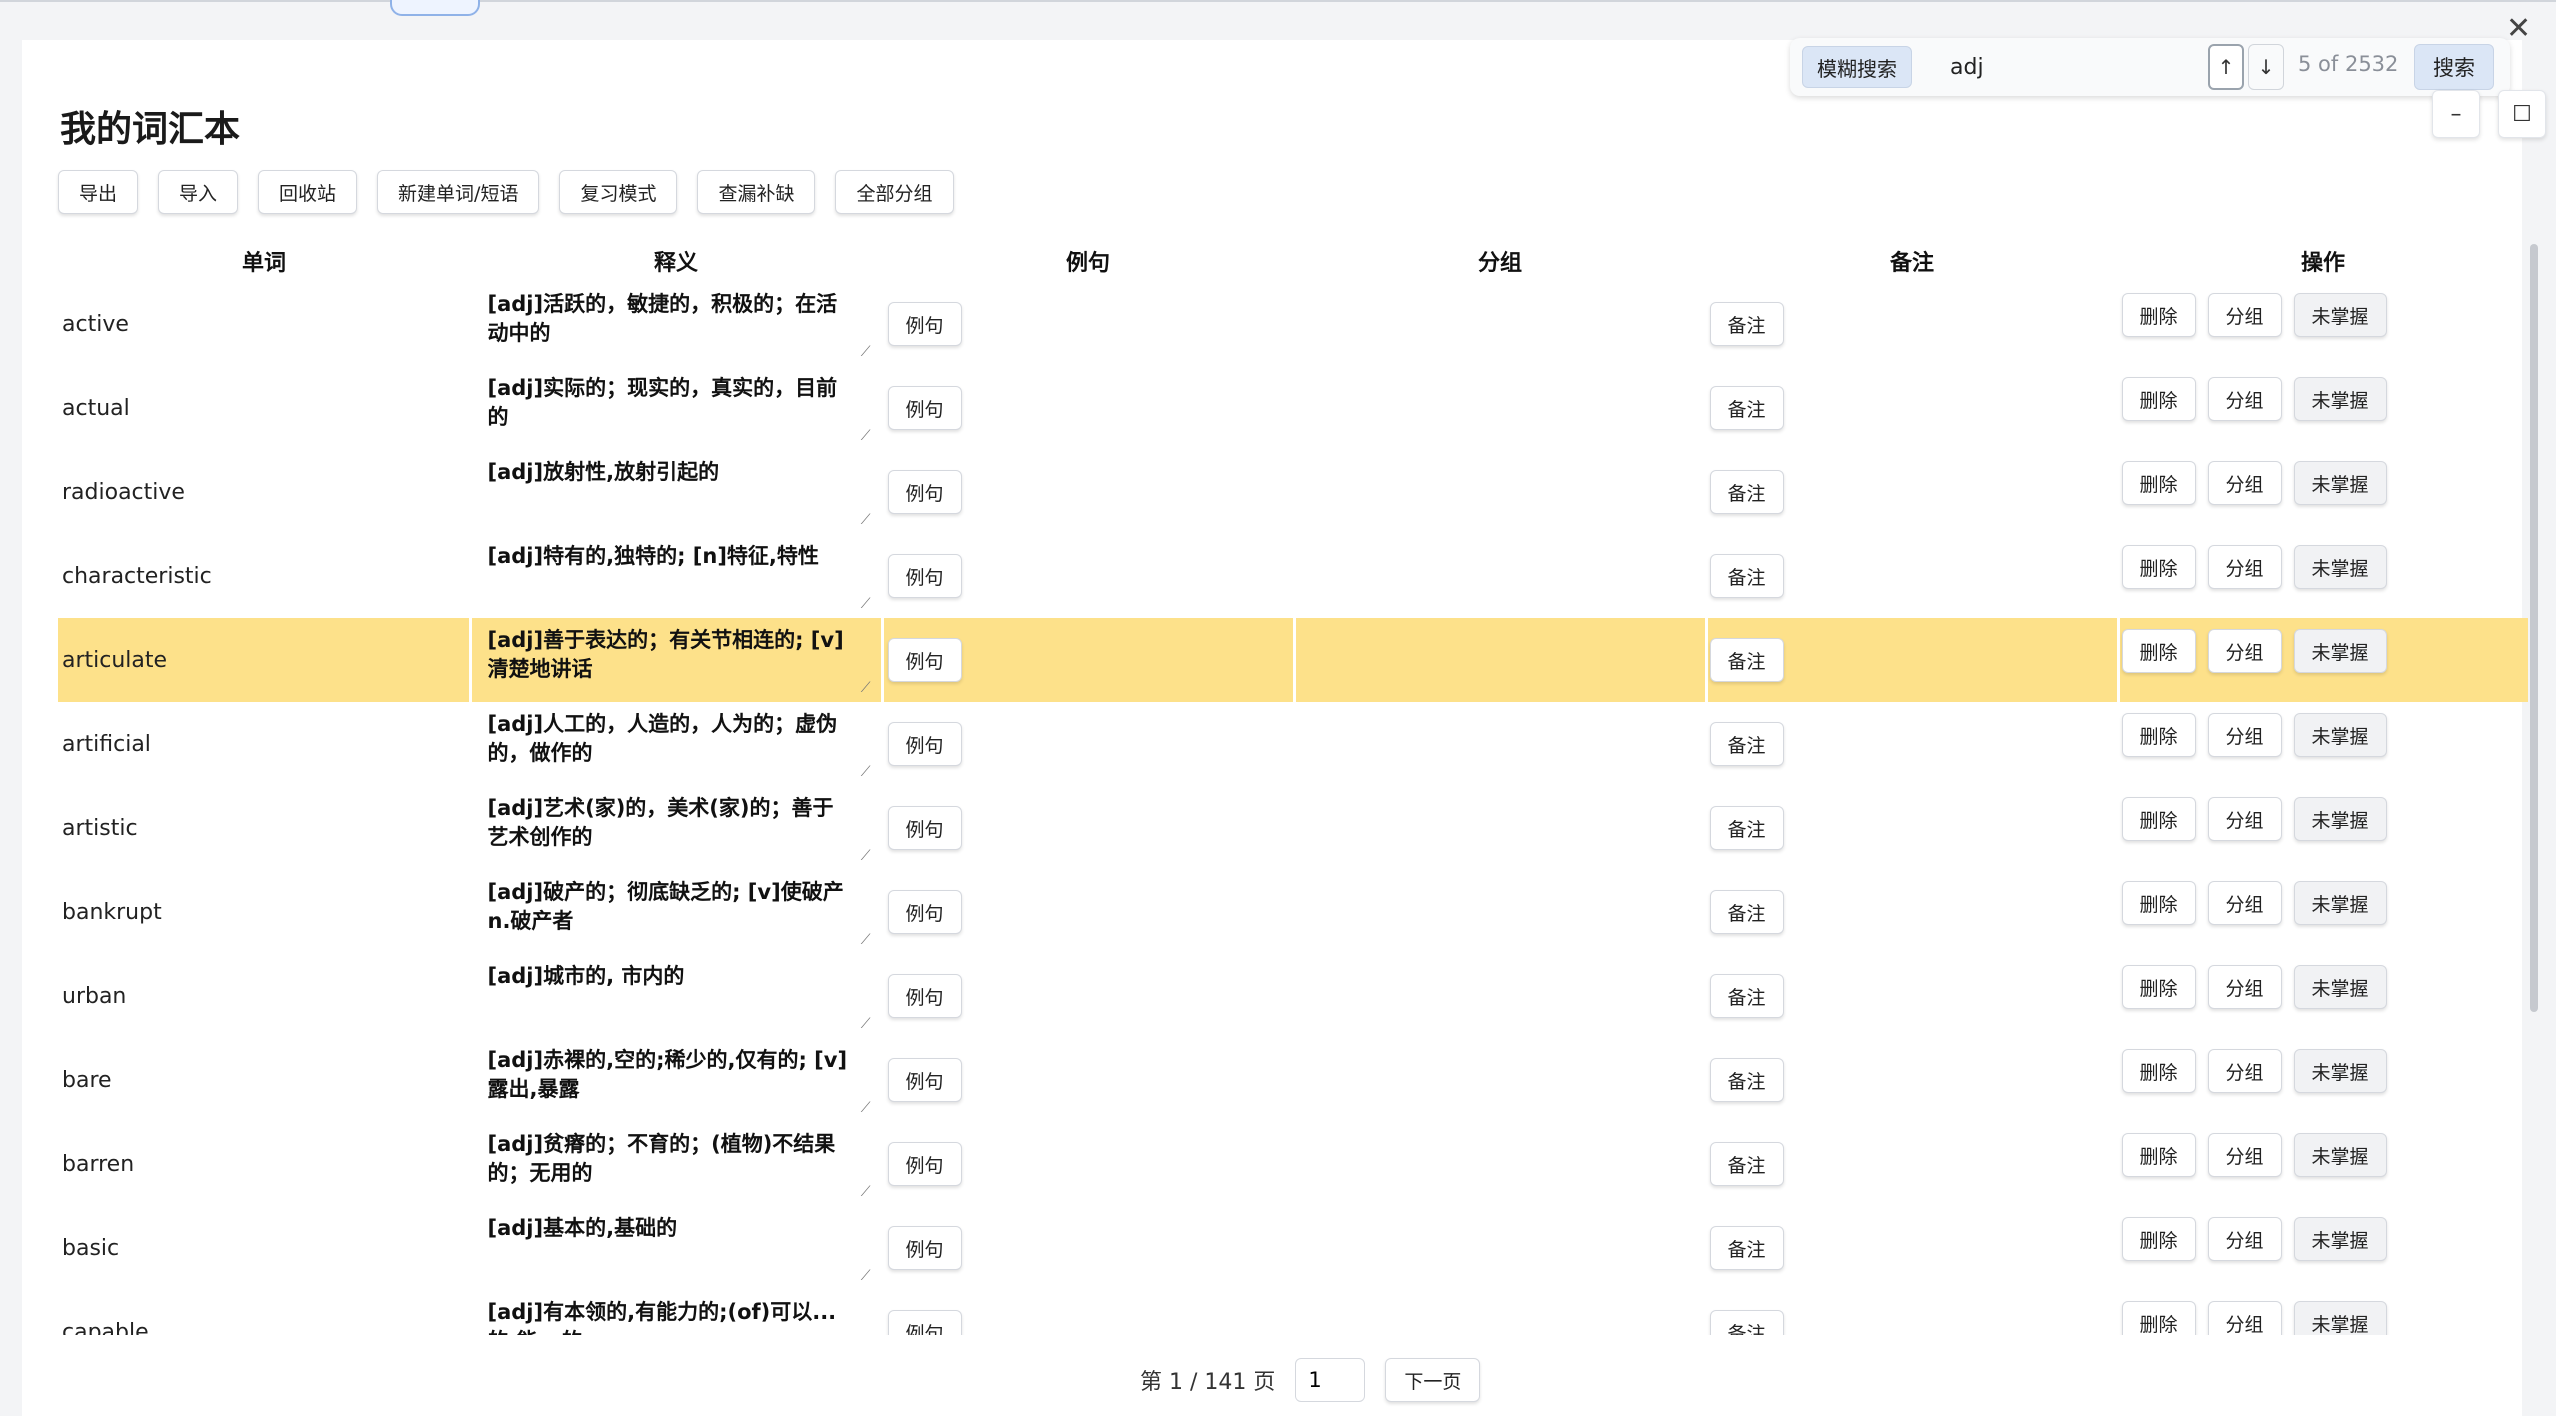  What do you see at coordinates (618, 192) in the screenshot?
I see `review-mode-button: 复习模式` at bounding box center [618, 192].